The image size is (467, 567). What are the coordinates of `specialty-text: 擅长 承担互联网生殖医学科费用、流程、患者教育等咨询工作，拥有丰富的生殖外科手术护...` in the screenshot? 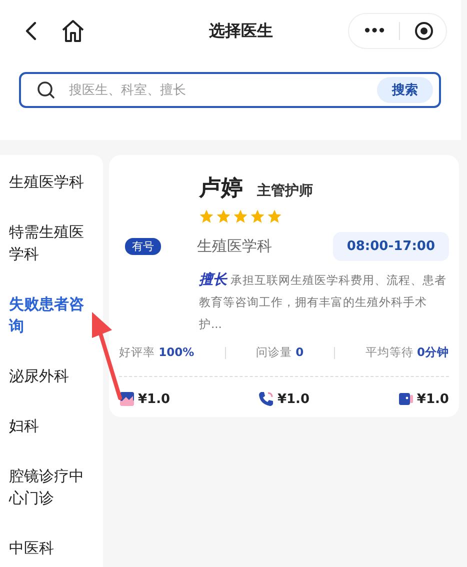 It's located at (323, 301).